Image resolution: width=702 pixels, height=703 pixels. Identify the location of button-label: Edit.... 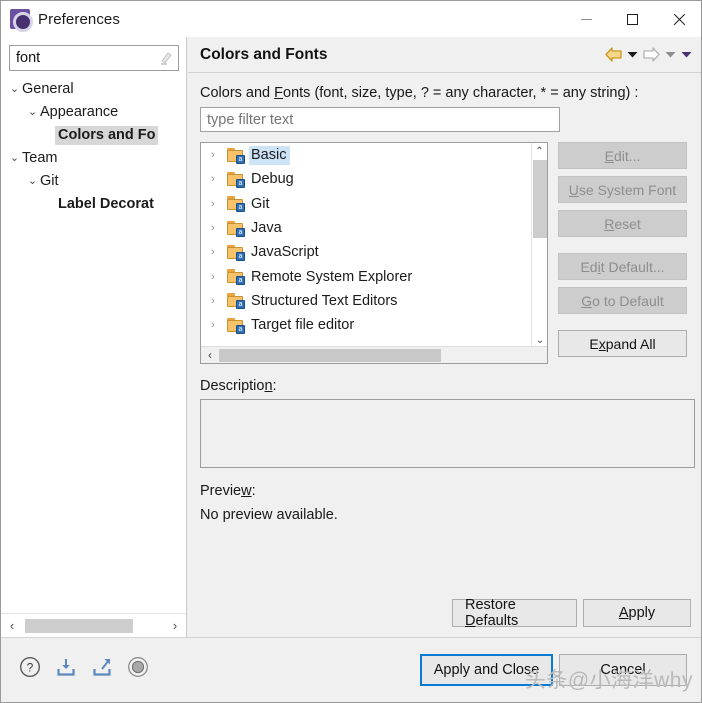
(622, 155).